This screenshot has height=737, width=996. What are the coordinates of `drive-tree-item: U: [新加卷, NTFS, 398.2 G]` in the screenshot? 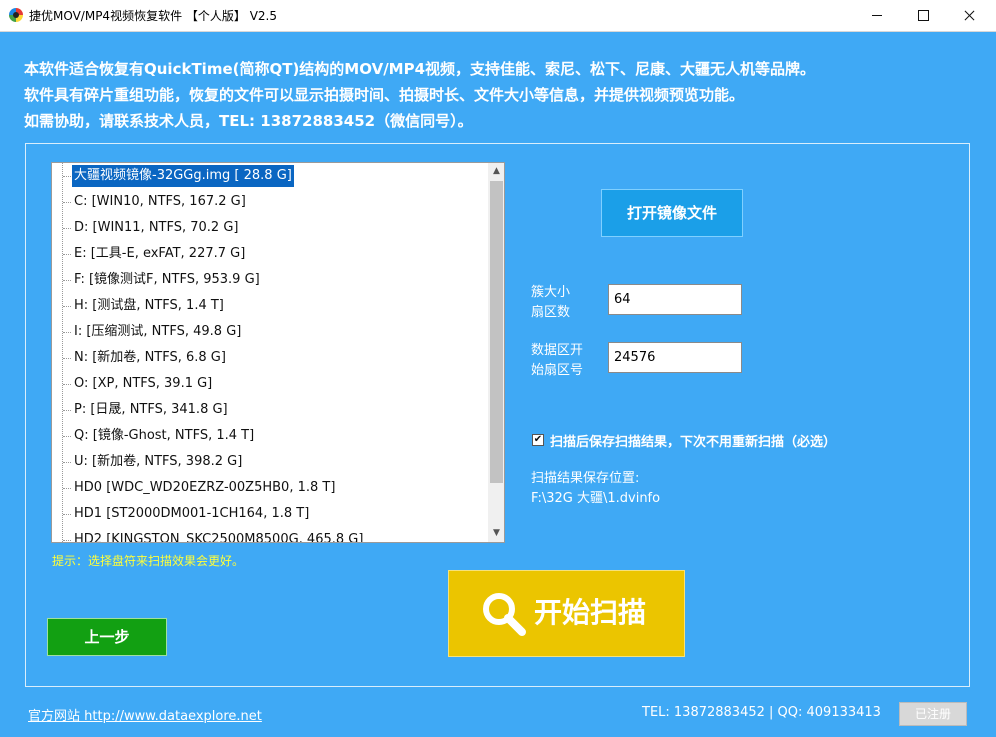 It's located at (153, 462).